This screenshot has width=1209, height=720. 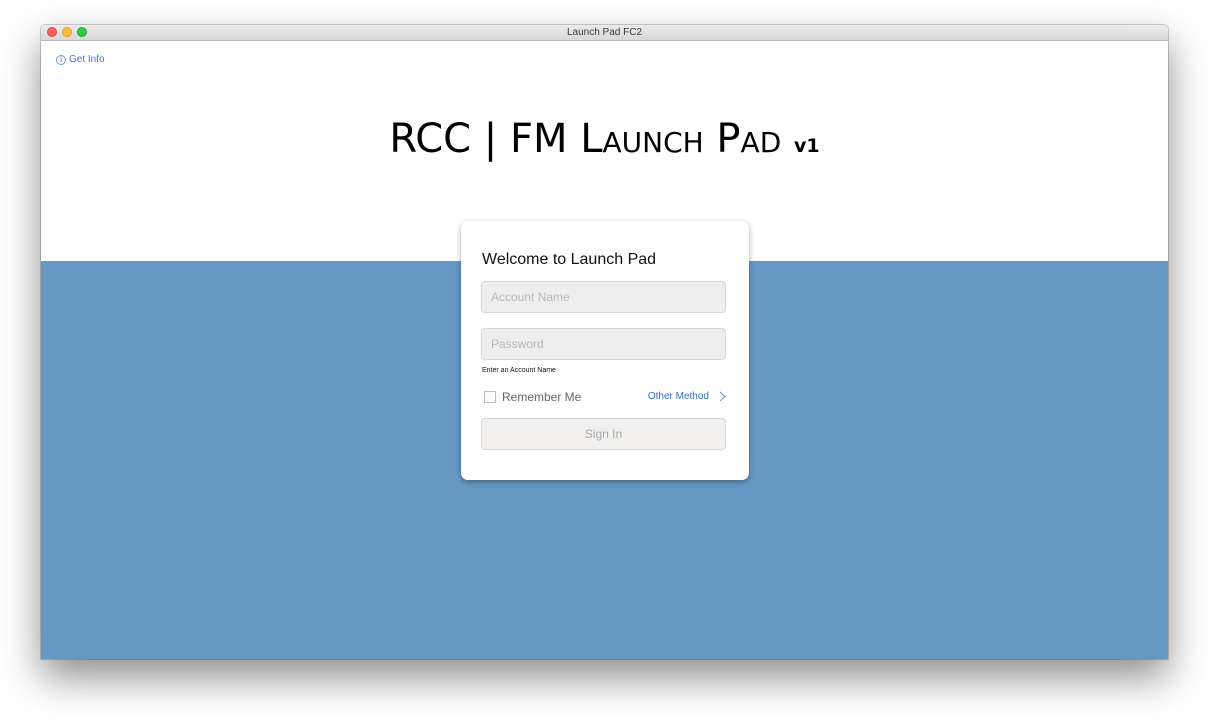 What do you see at coordinates (603, 297) in the screenshot?
I see `account-name-input` at bounding box center [603, 297].